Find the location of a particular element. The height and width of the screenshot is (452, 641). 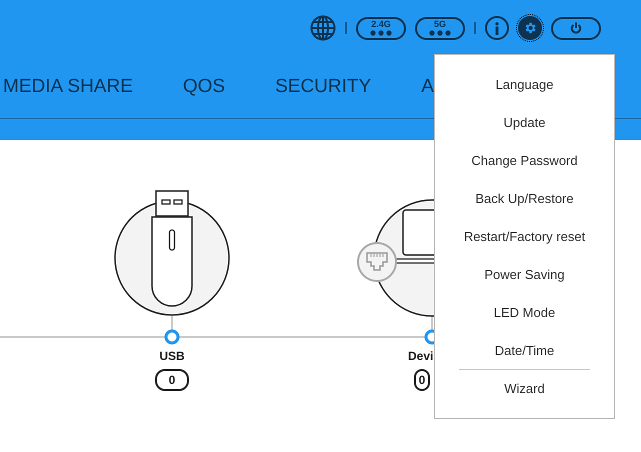

node-label: USB is located at coordinates (172, 356).